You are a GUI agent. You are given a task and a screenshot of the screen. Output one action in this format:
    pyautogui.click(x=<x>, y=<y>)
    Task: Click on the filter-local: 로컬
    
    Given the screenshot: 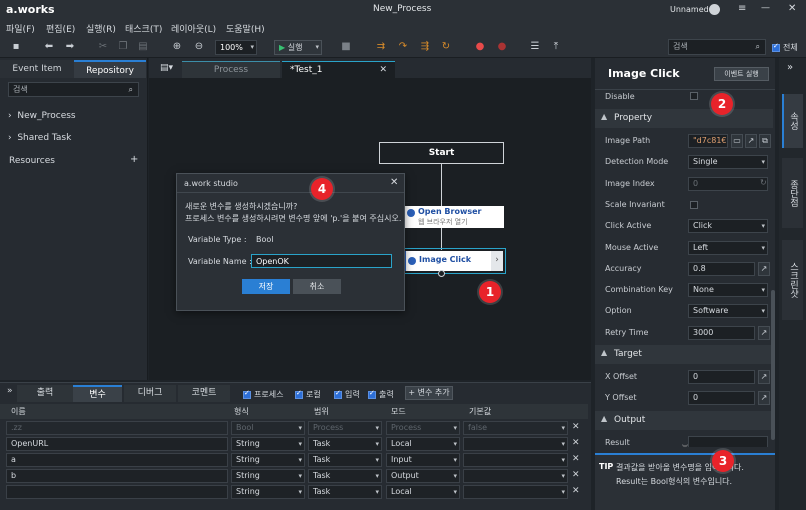 What is the action you would take?
    pyautogui.click(x=308, y=394)
    